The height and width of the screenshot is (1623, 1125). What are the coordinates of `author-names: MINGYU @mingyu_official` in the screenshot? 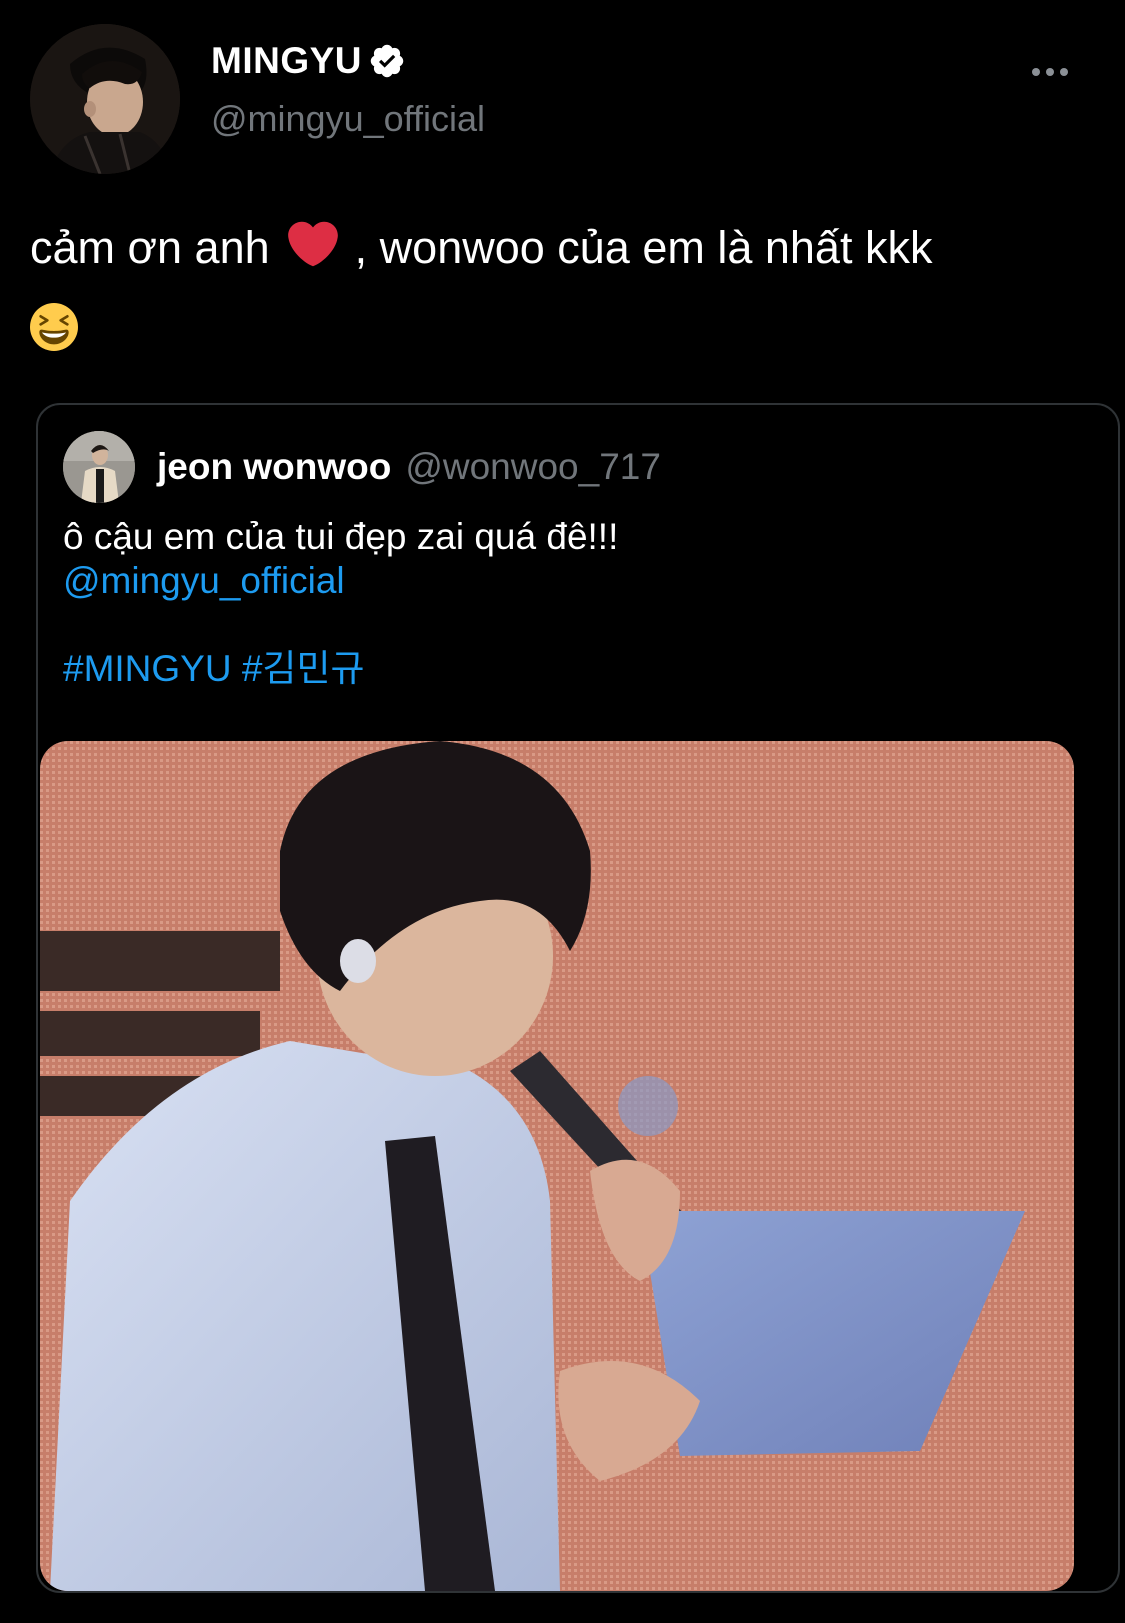 It's located at (348, 89).